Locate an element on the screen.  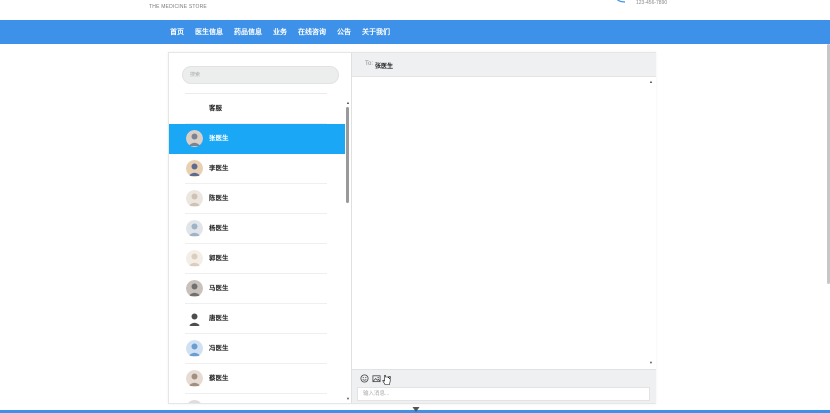
chat-recipient-name: 张医生 is located at coordinates (384, 67).